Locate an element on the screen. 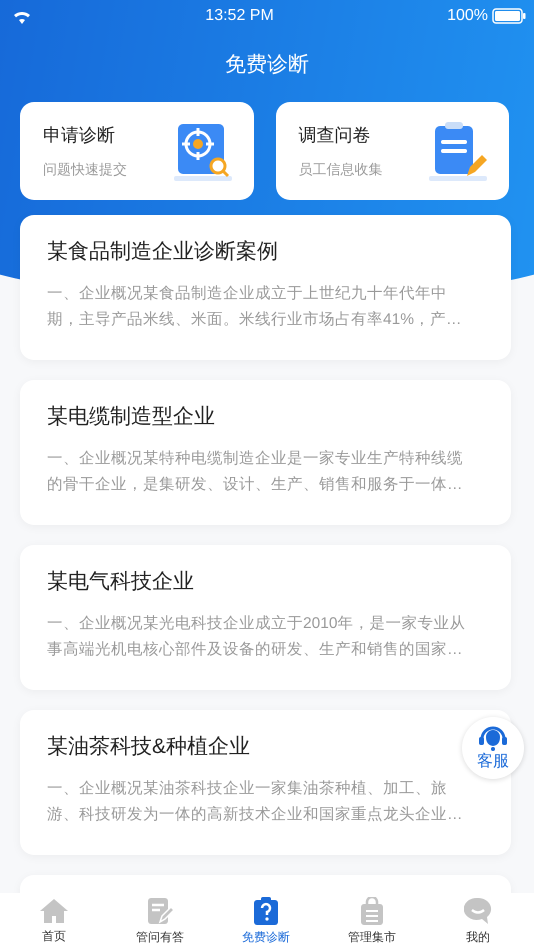 The image size is (534, 950). tab-item: 我的 is located at coordinates (478, 921).